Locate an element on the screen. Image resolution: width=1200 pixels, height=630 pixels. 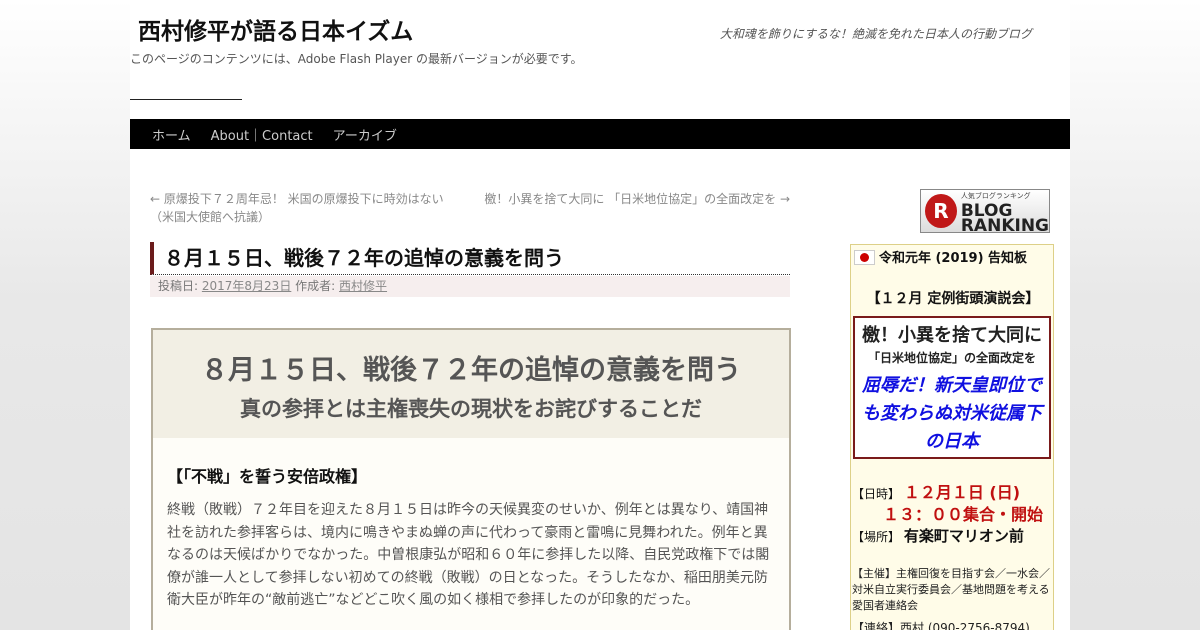
notice-board-title: 令和元年 (2019) 告知板 is located at coordinates (953, 258).